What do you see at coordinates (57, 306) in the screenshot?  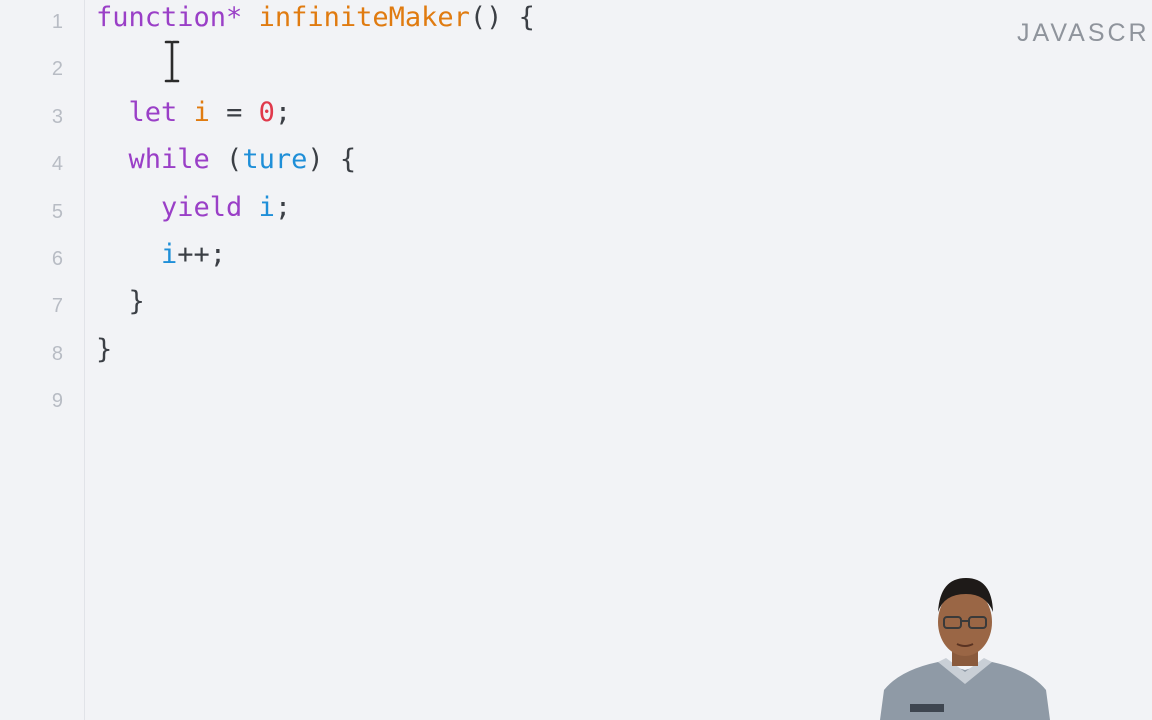 I see `line-number: 7` at bounding box center [57, 306].